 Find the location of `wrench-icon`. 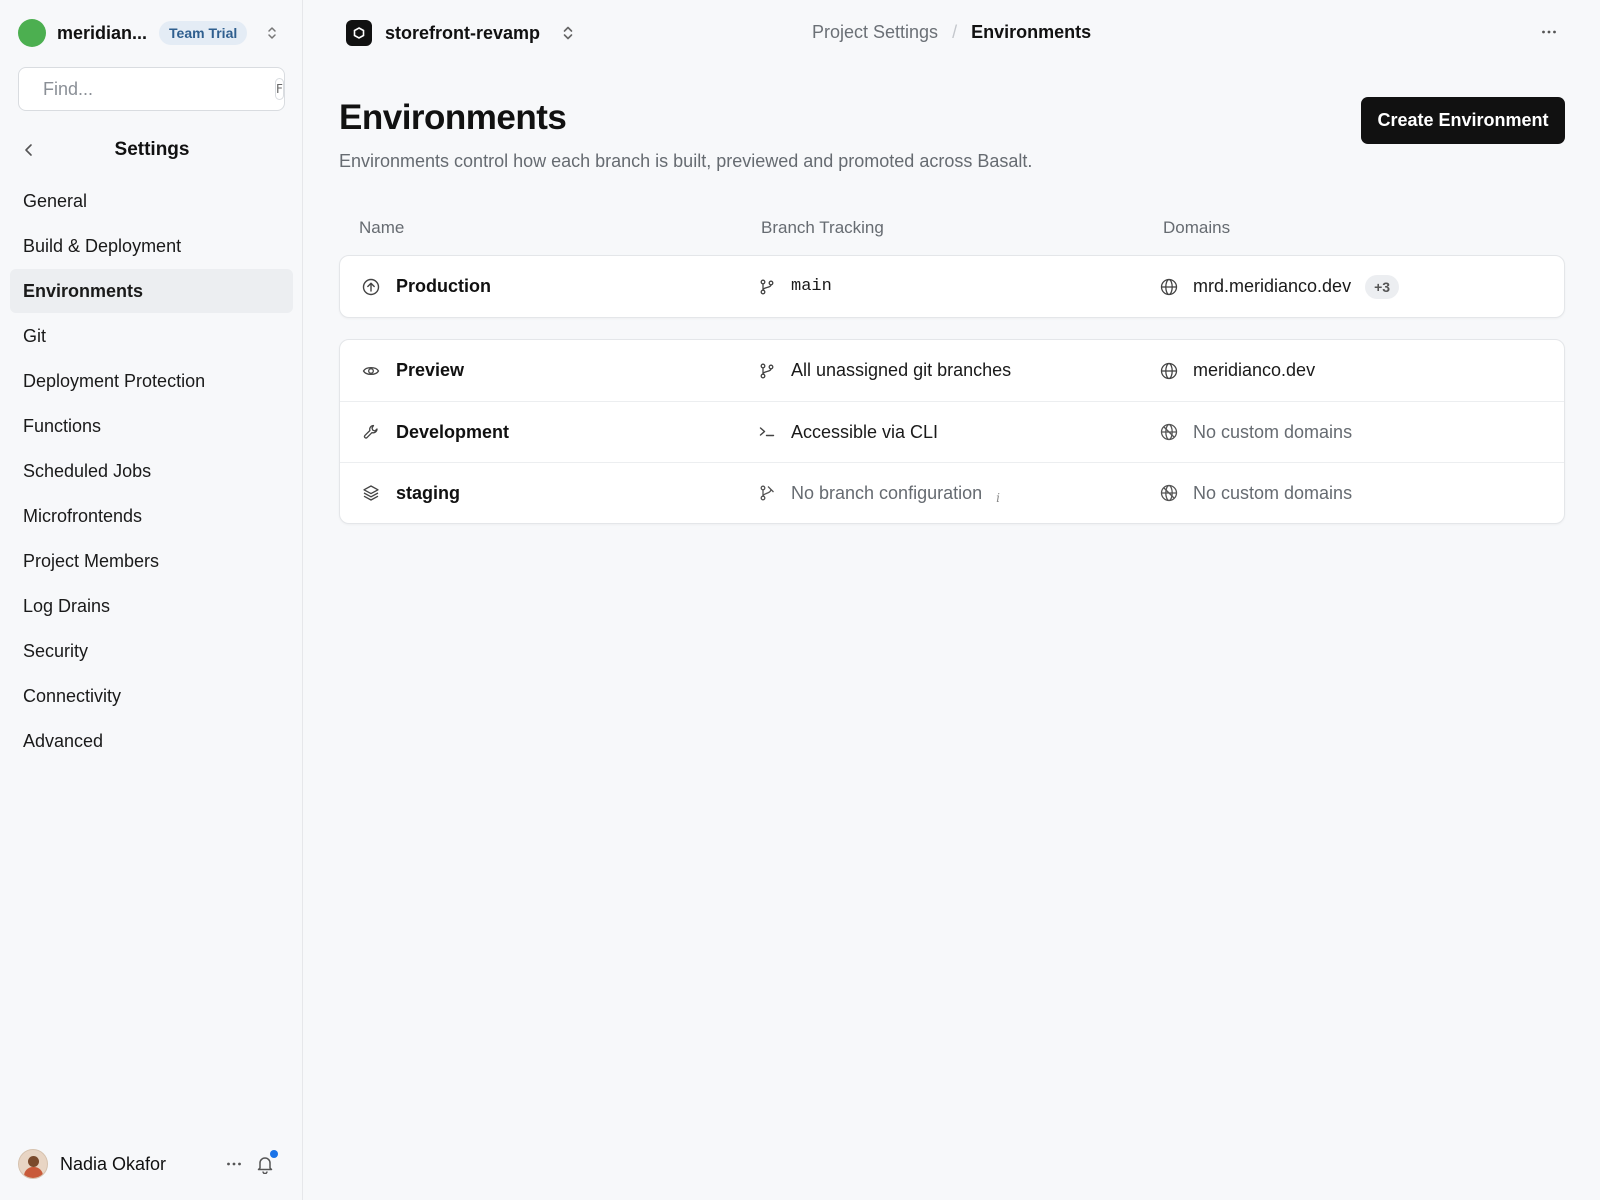

wrench-icon is located at coordinates (370, 431).